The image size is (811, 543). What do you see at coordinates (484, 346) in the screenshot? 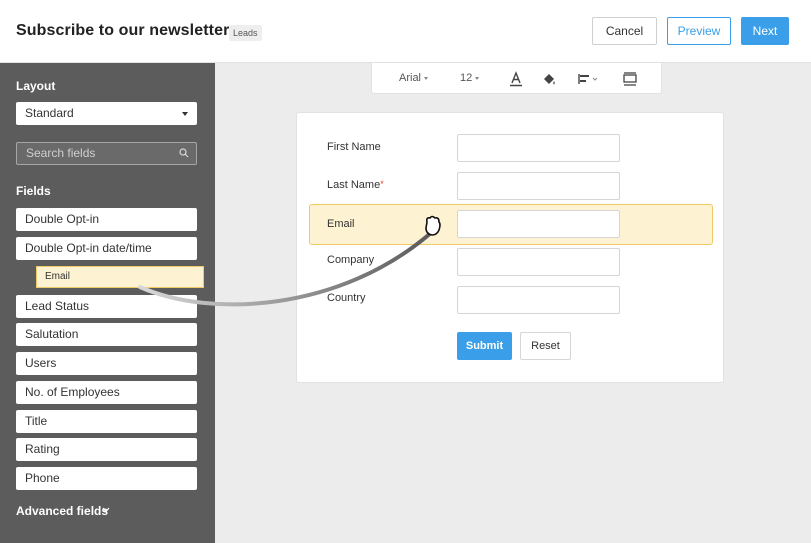
I see `submit-button: Submit` at bounding box center [484, 346].